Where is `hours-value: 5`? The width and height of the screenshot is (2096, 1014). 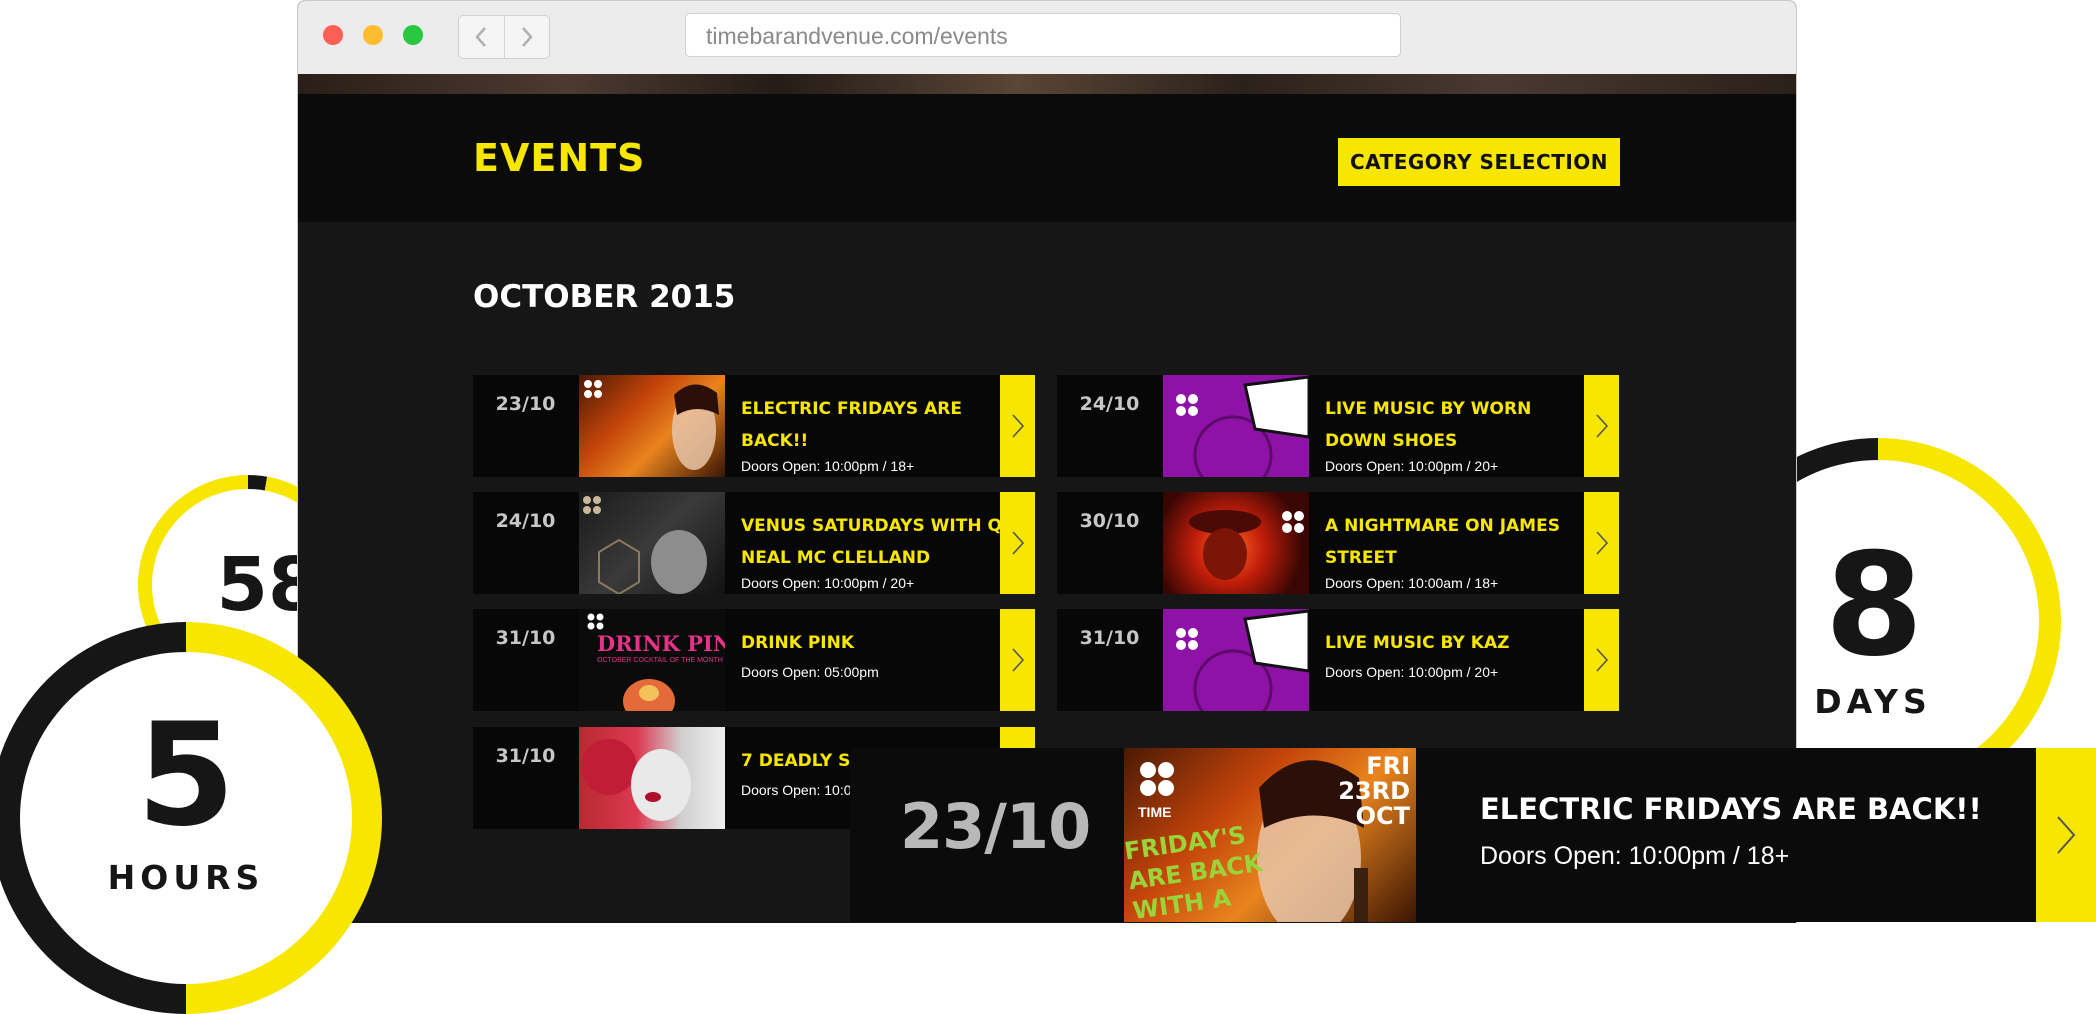
hours-value: 5 is located at coordinates (186, 775).